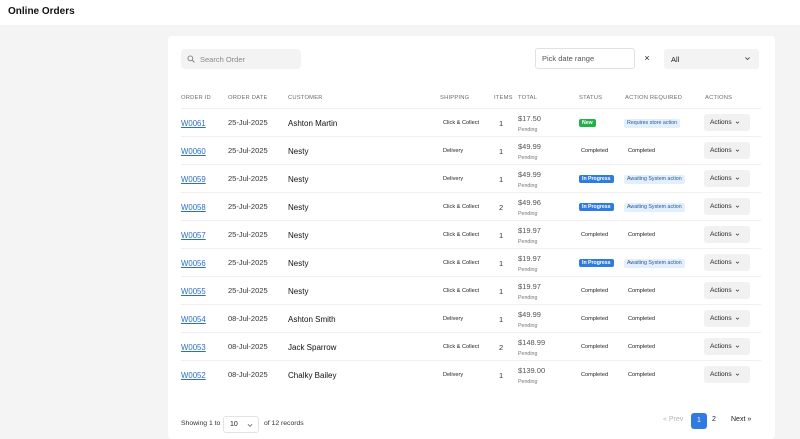  I want to click on showing-prefix: Showing 1 to, so click(201, 423).